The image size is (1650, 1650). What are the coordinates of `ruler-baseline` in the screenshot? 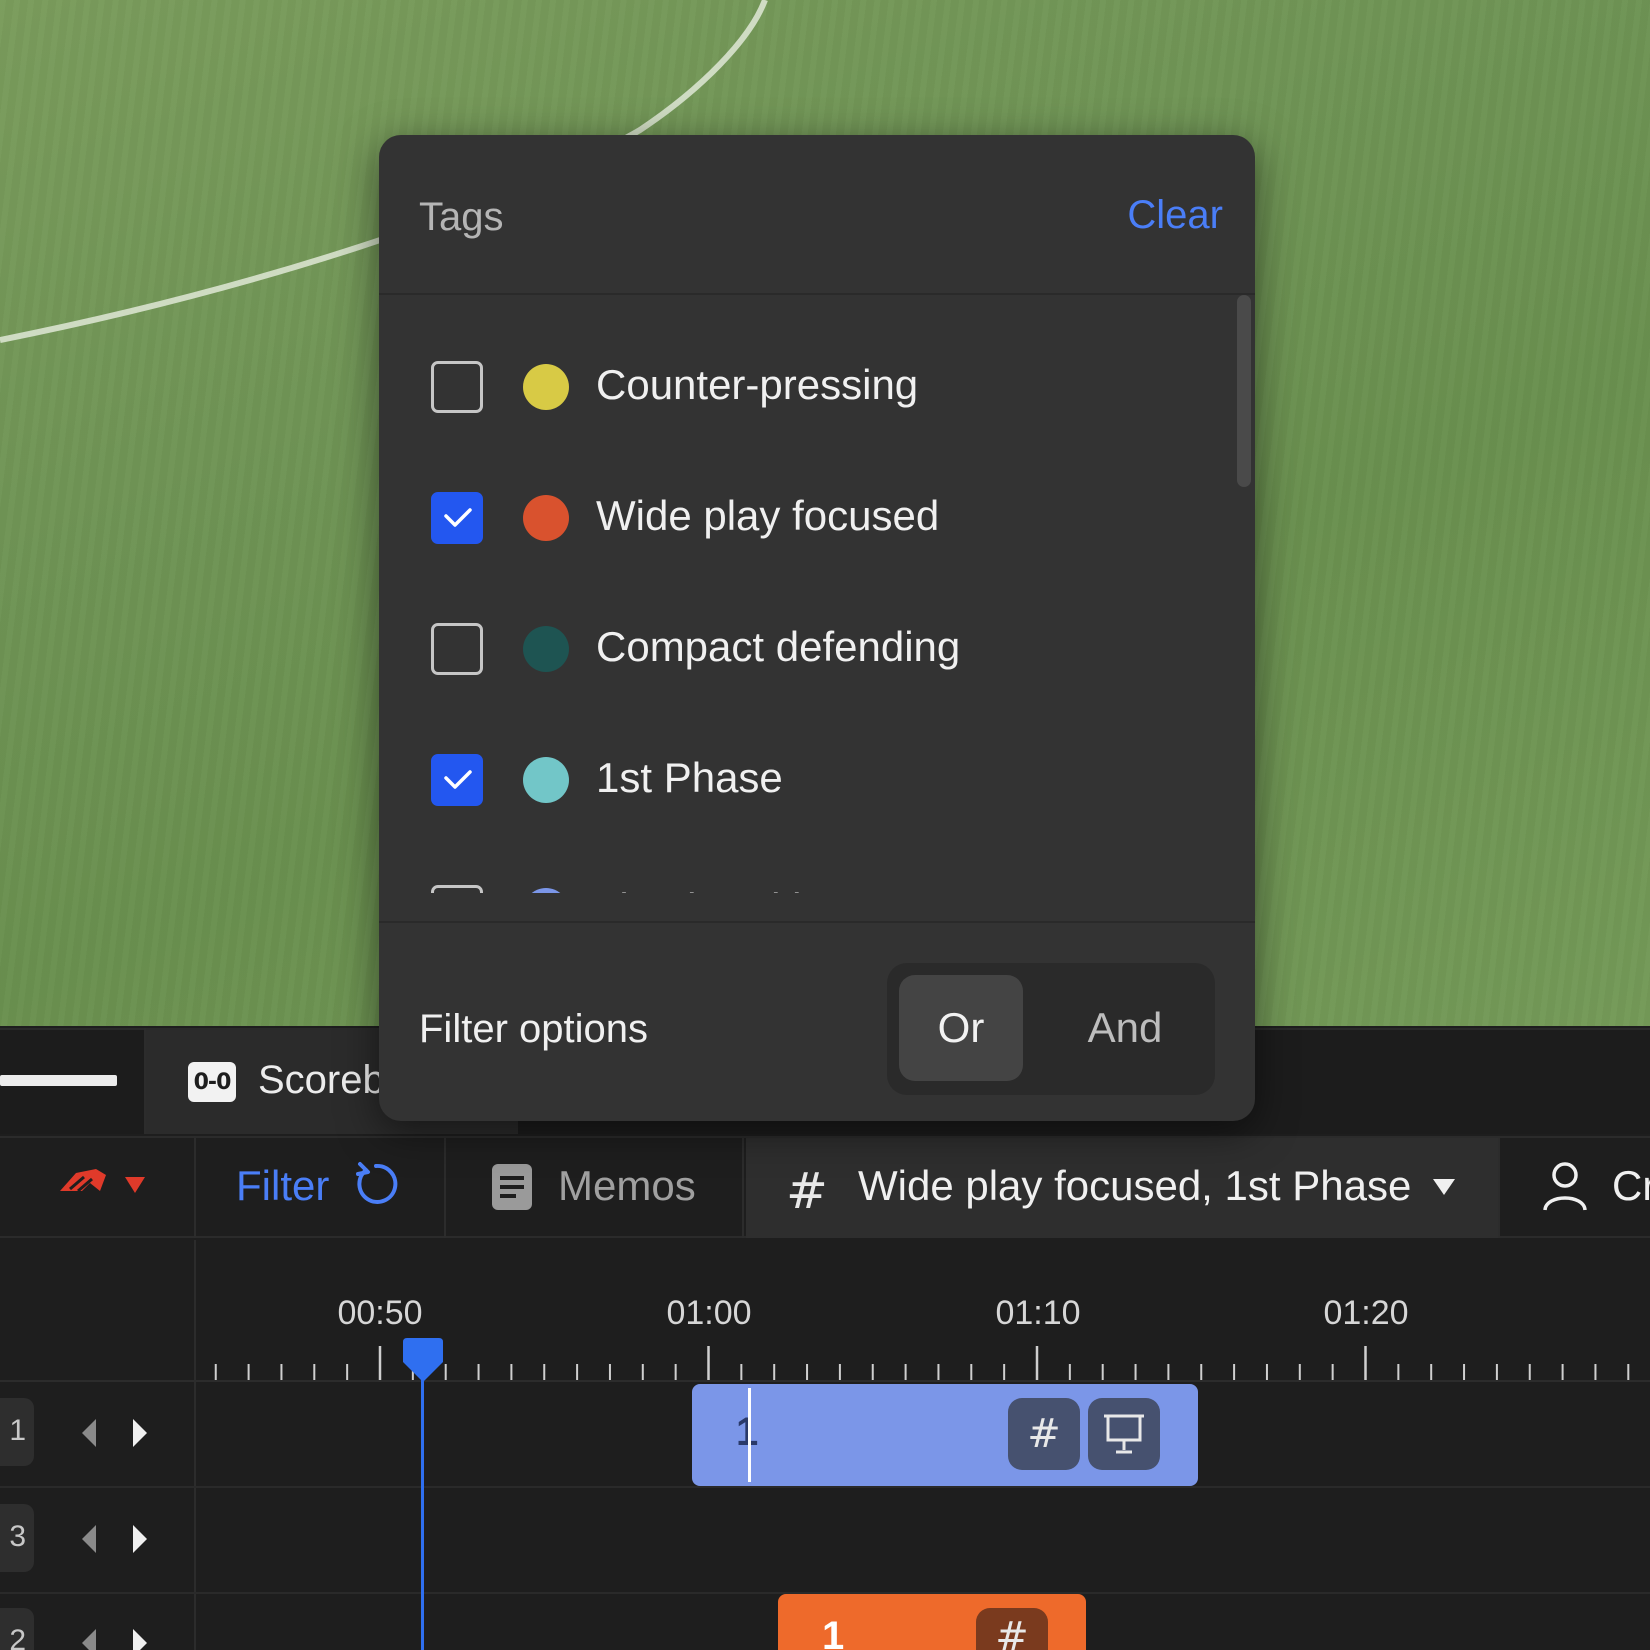 It's located at (825, 1381).